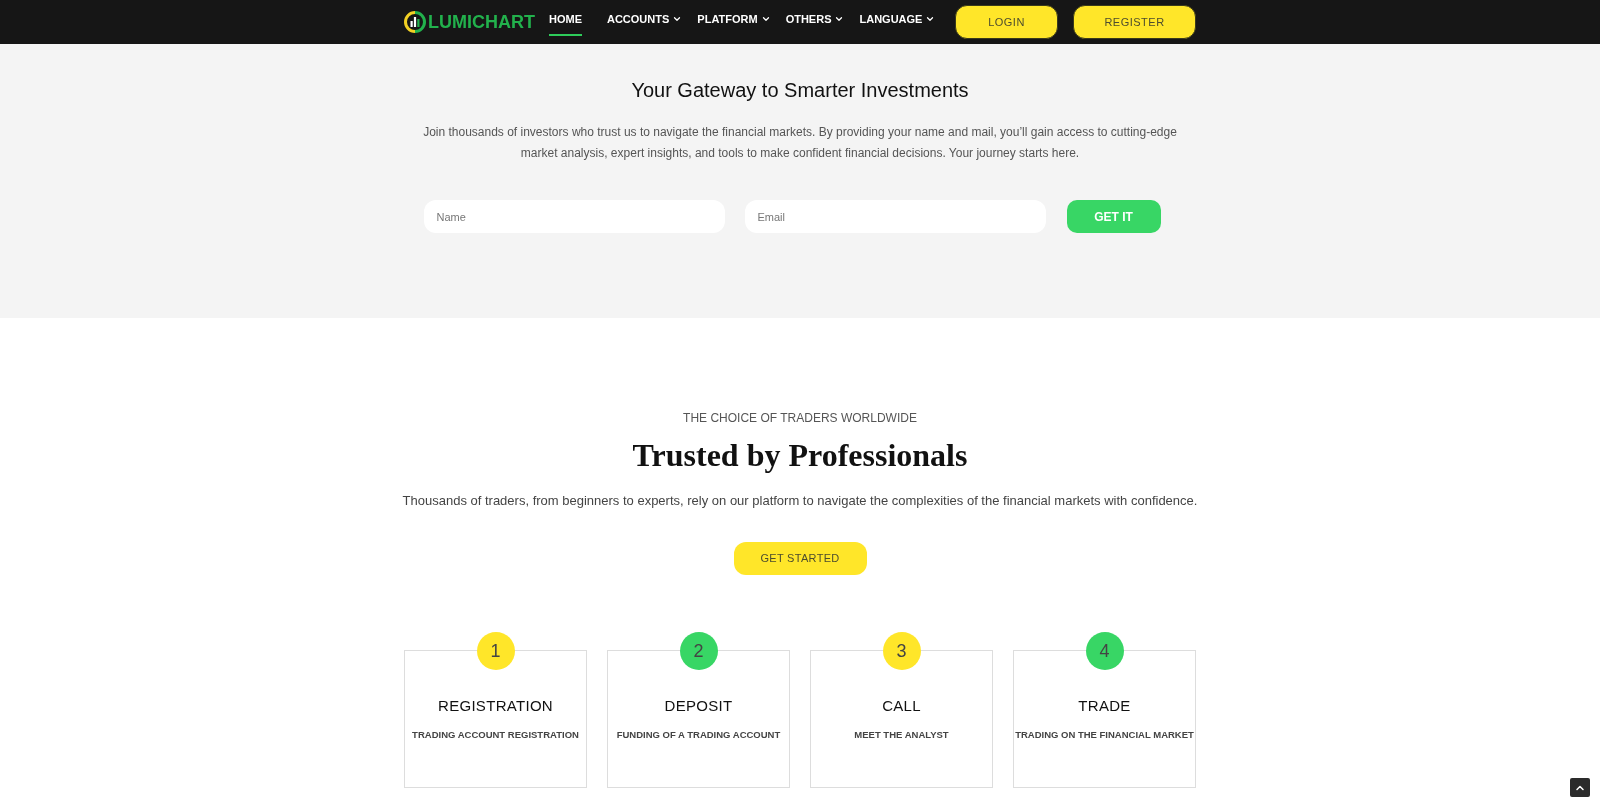 Image resolution: width=1600 pixels, height=797 pixels. What do you see at coordinates (495, 706) in the screenshot?
I see `step-title: REGISTRATION` at bounding box center [495, 706].